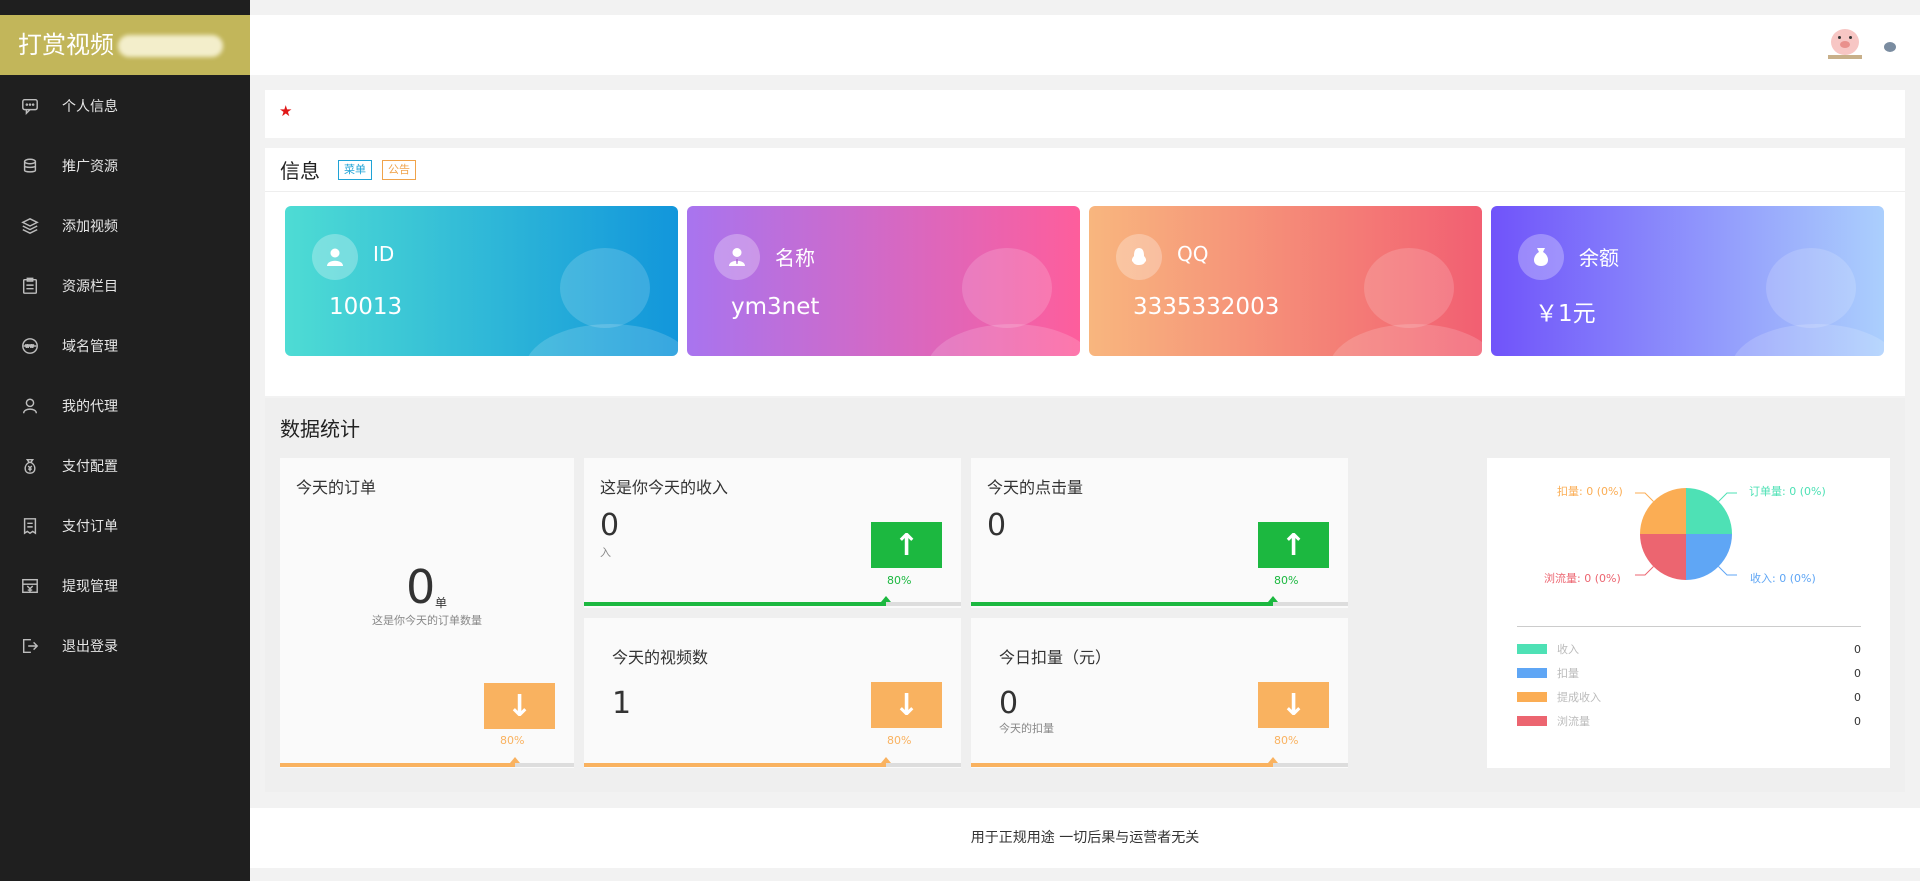  What do you see at coordinates (90, 527) in the screenshot?
I see `sidebar-item-label: 支付订单` at bounding box center [90, 527].